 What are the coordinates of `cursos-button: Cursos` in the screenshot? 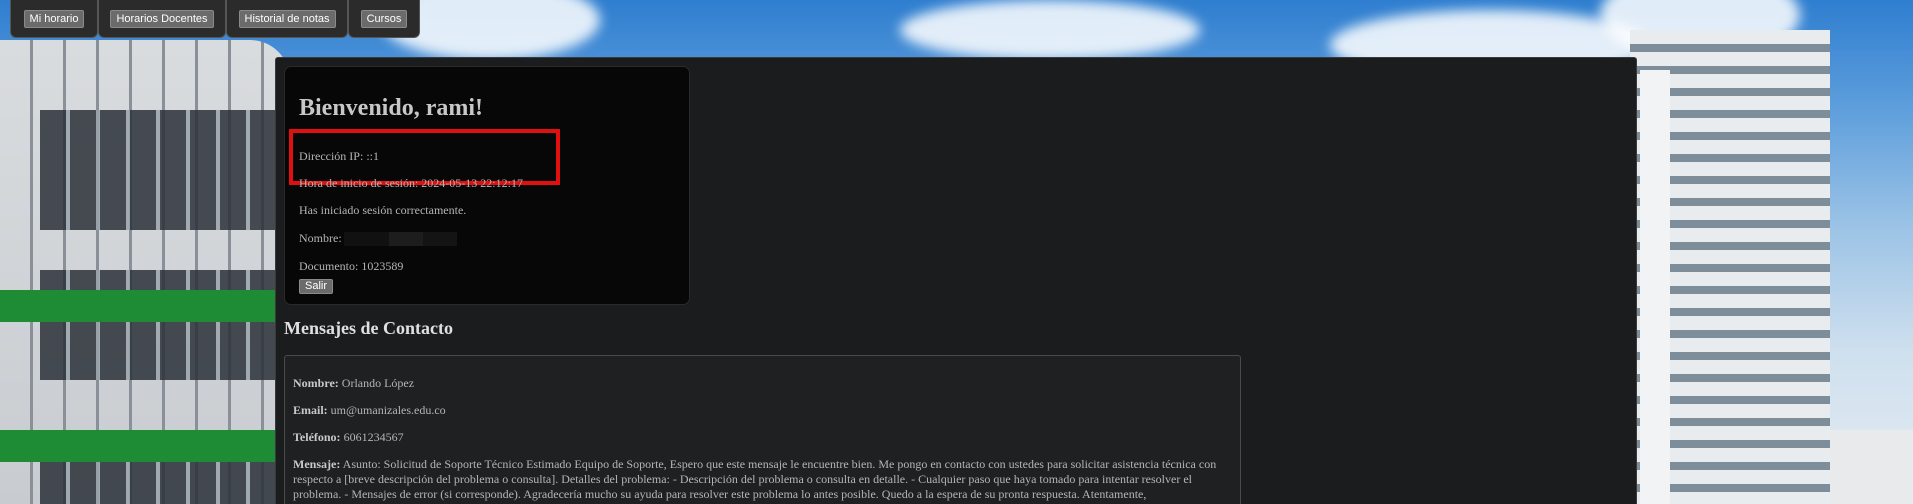 It's located at (384, 19).